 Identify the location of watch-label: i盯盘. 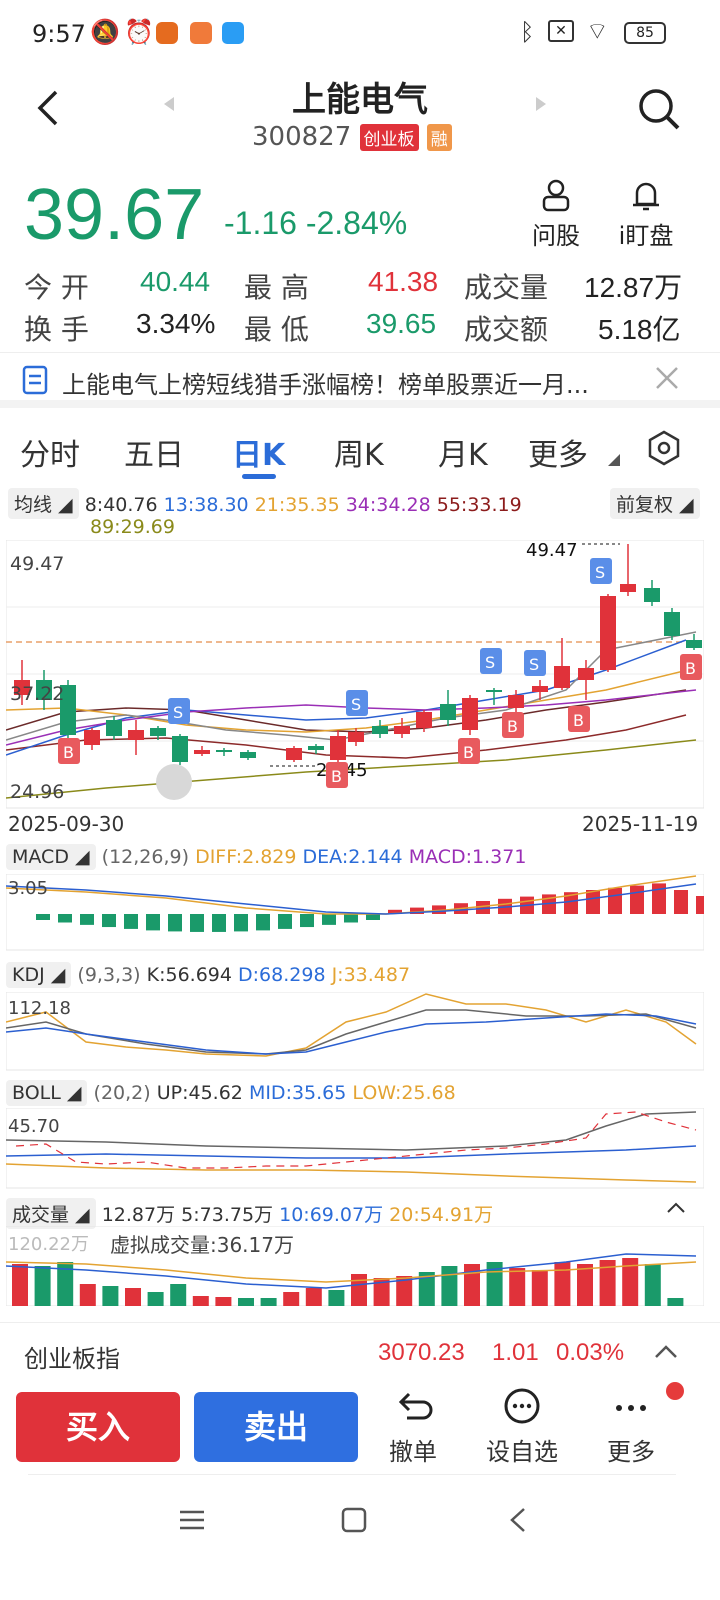
(646, 236).